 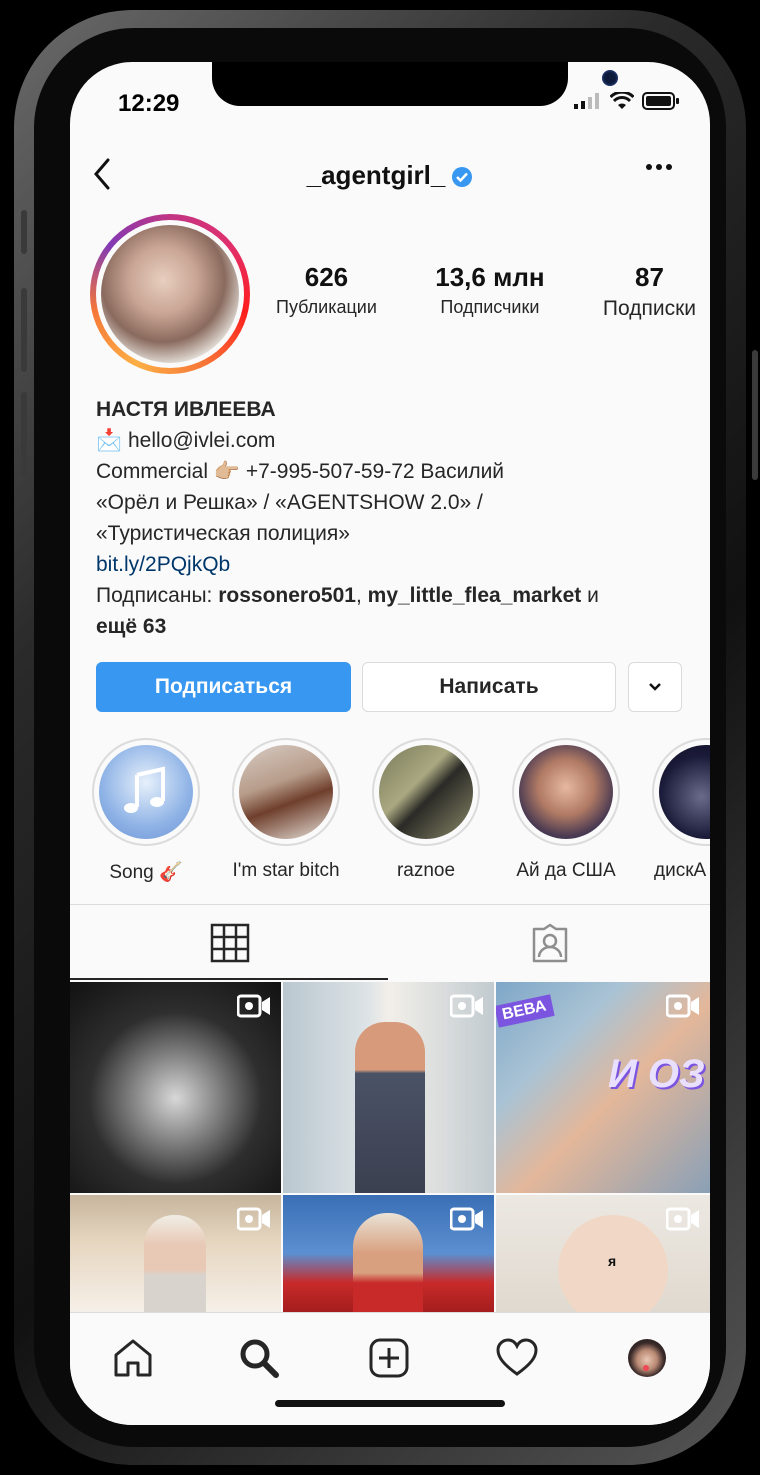 I want to click on profile-header: _agentgirl_, so click(x=390, y=175).